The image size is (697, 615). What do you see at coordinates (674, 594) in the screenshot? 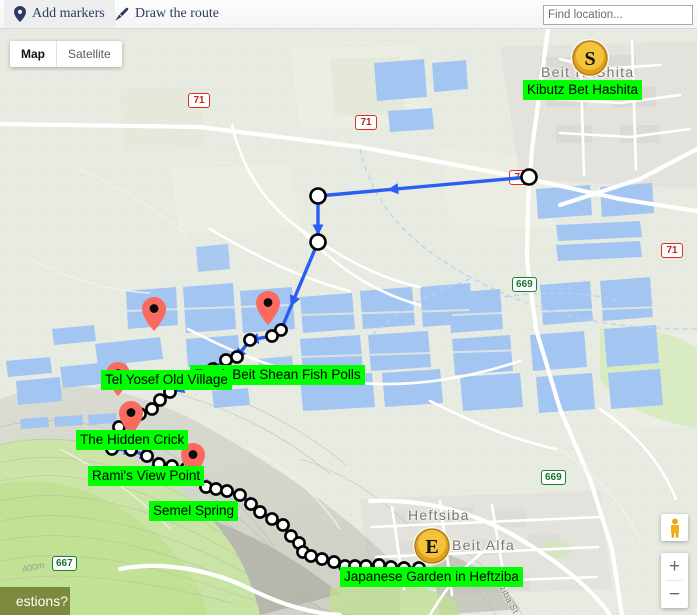
I see `zoom-out-button: −` at bounding box center [674, 594].